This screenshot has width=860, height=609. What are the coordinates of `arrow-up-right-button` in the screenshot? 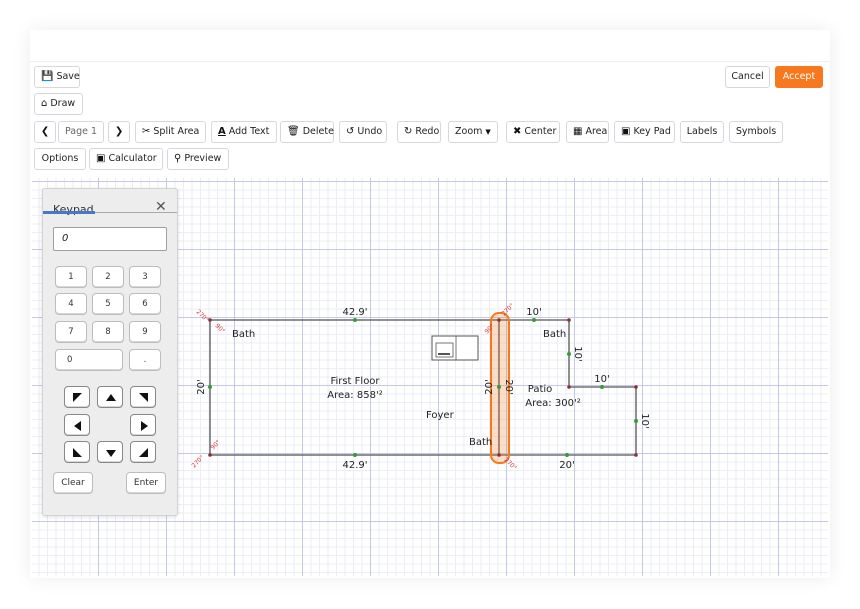 It's located at (143, 397).